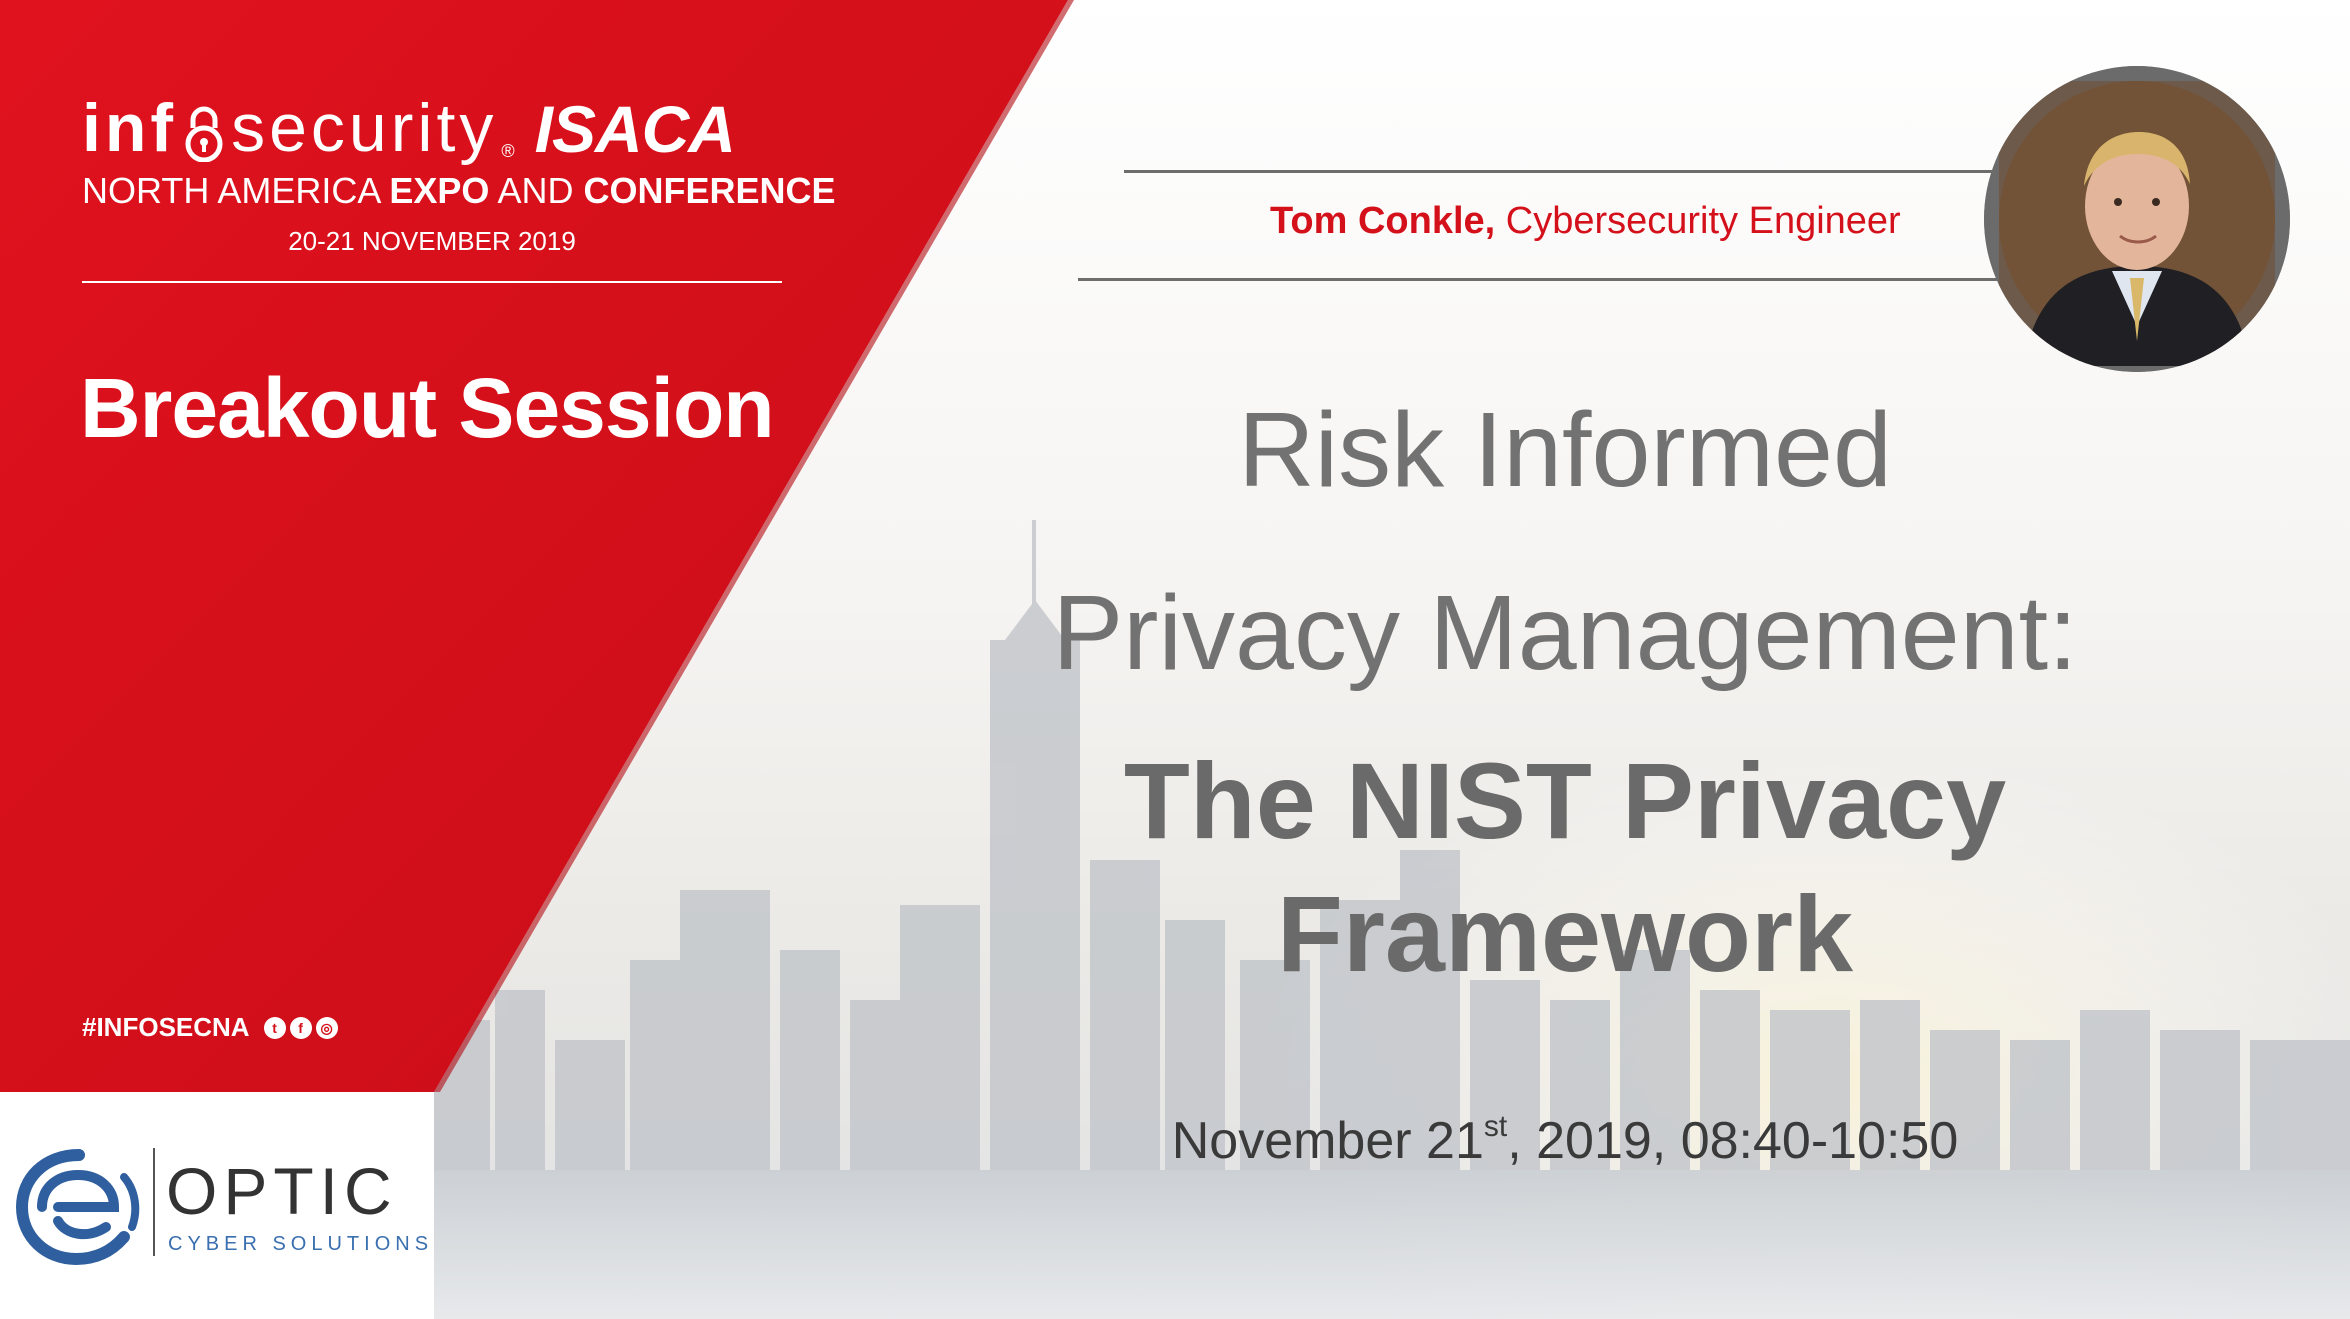  I want to click on speaker-avatar, so click(2137, 219).